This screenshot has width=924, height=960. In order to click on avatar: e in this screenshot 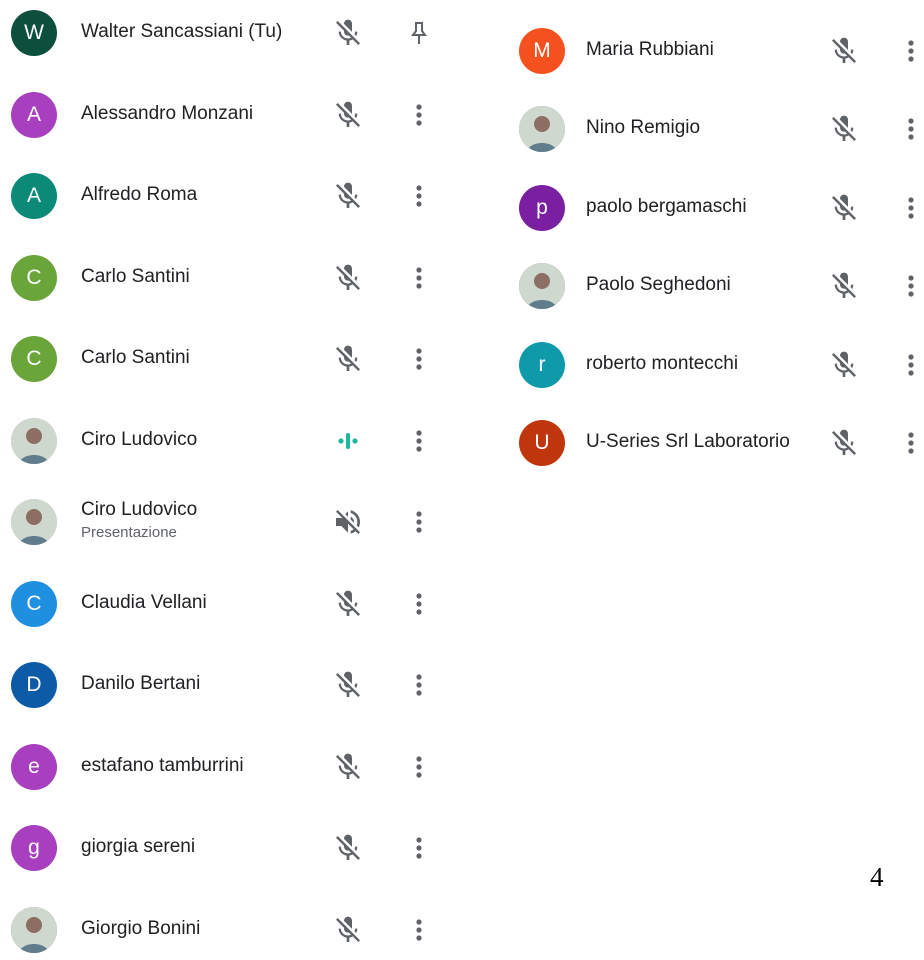, I will do `click(34, 766)`.